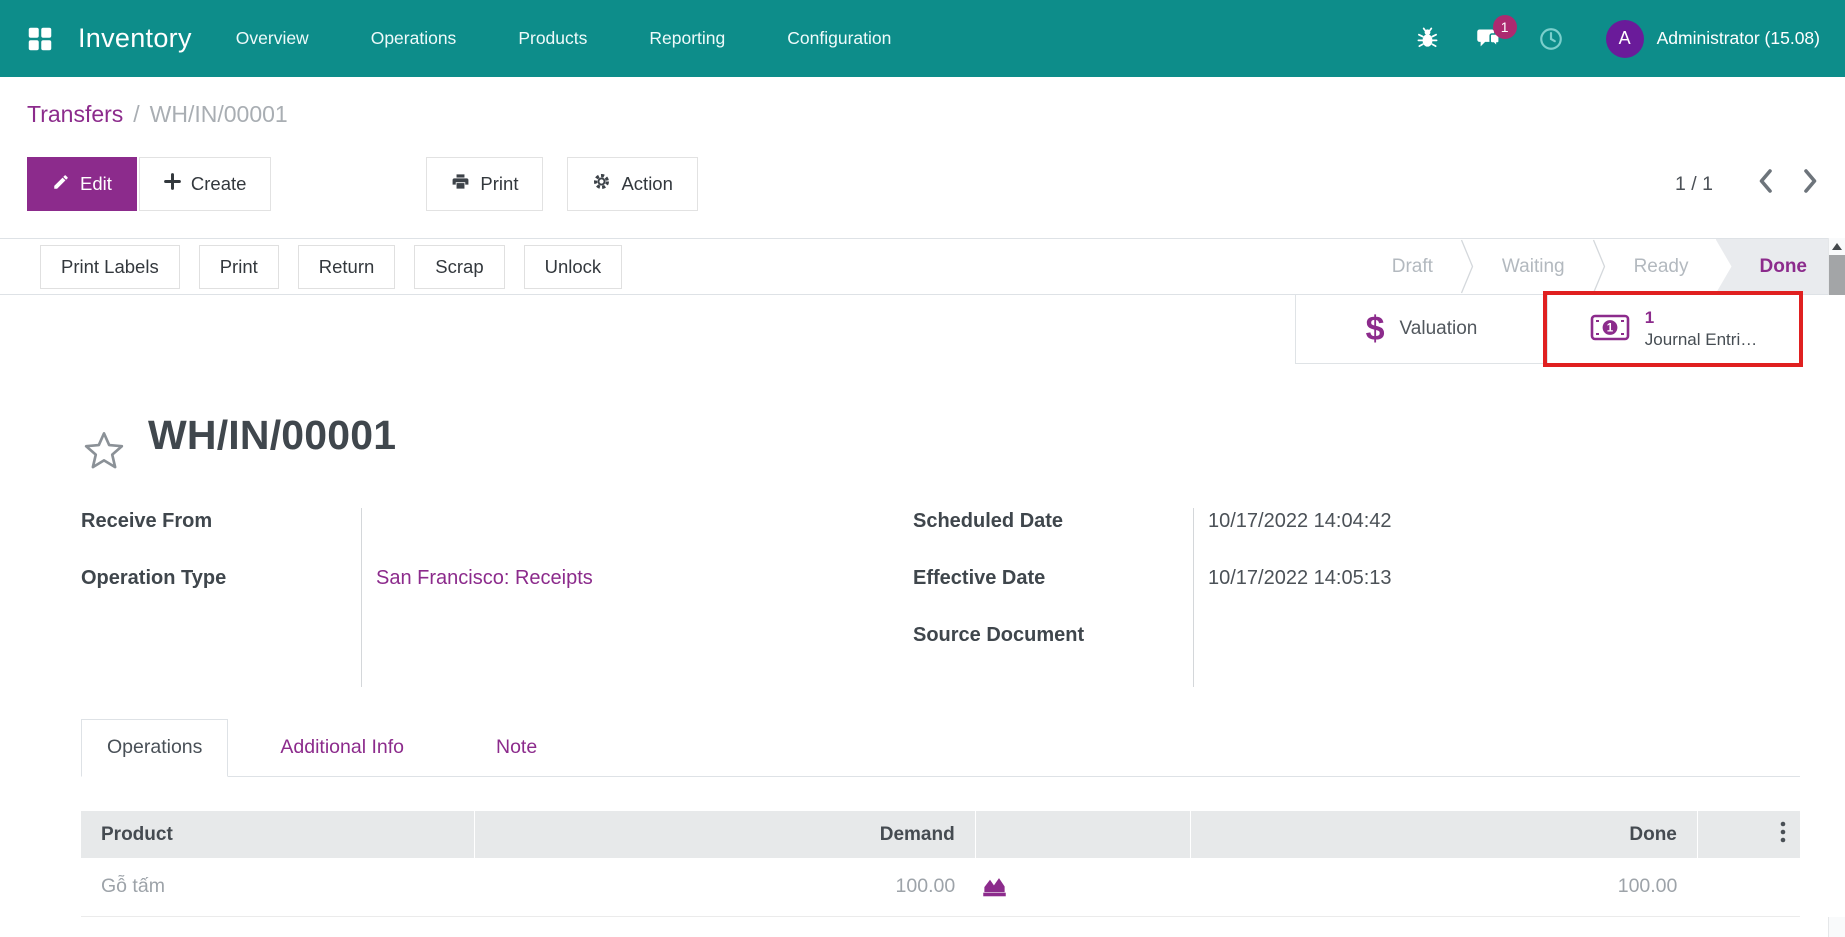 This screenshot has height=937, width=1845. What do you see at coordinates (1837, 246) in the screenshot?
I see `scroll-up-arrow-icon` at bounding box center [1837, 246].